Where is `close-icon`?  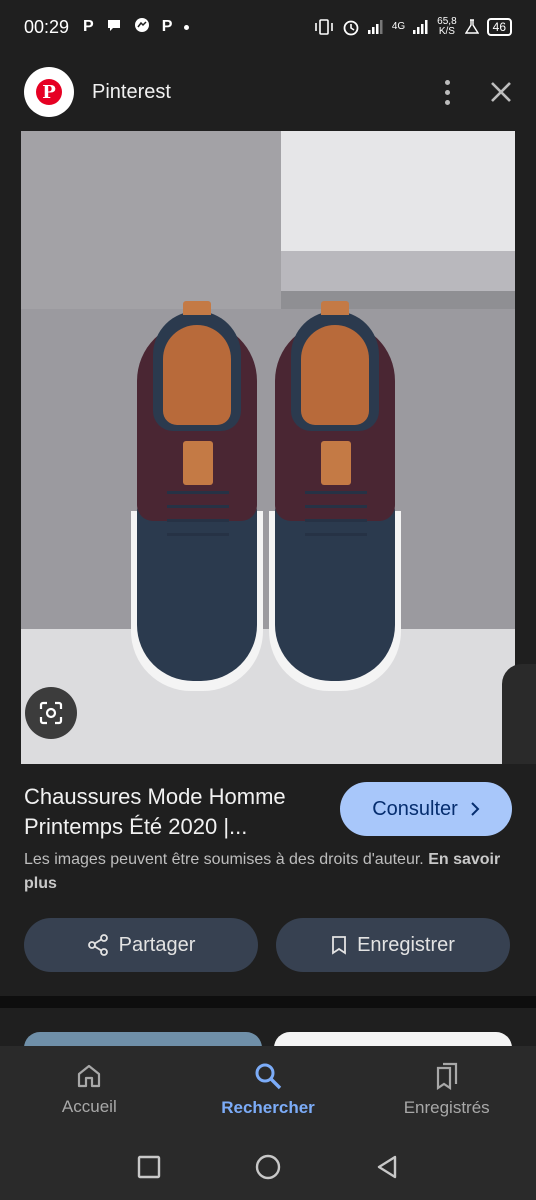 close-icon is located at coordinates (501, 92).